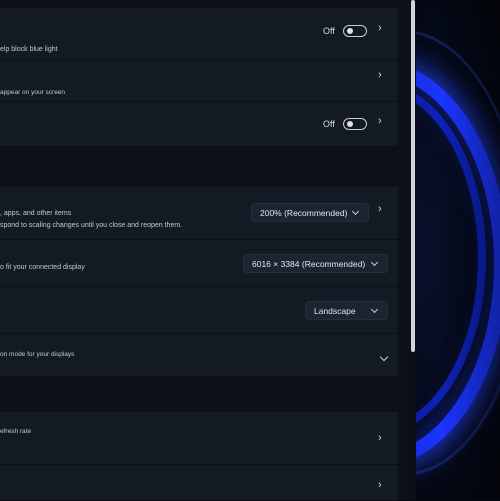  I want to click on settings-row: ›, so click(199, 483).